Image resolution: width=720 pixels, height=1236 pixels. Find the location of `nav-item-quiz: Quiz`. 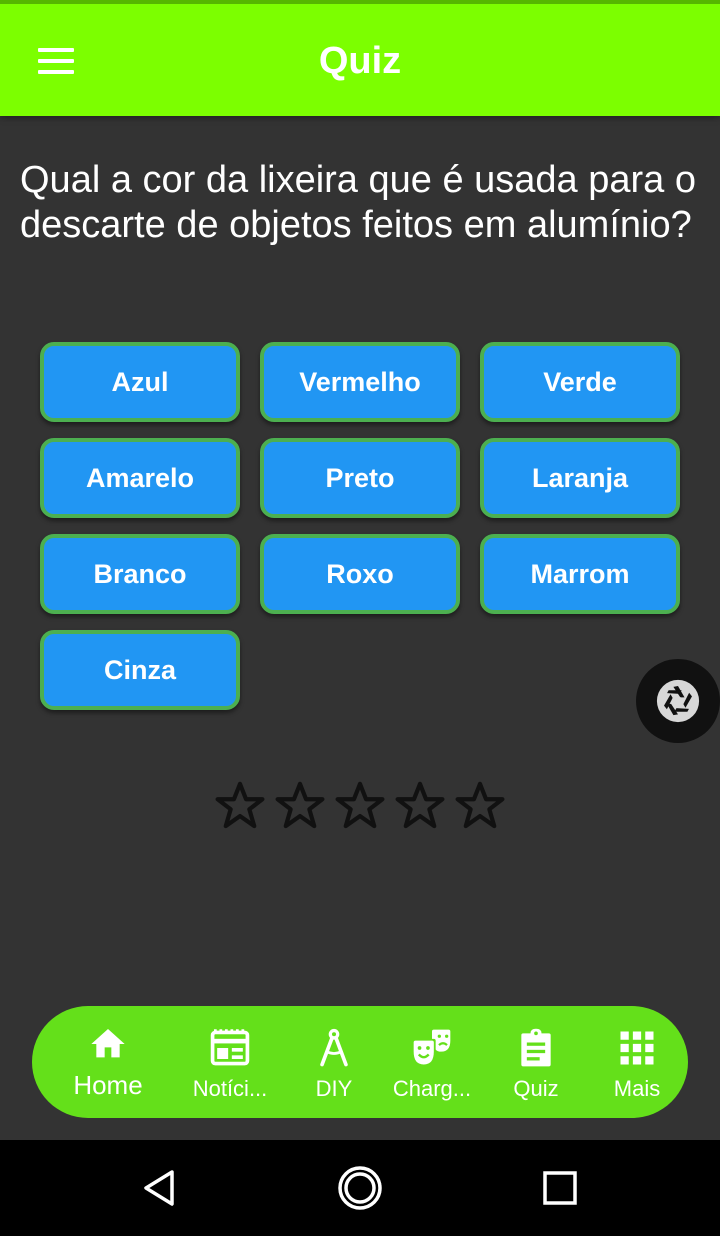

nav-item-quiz: Quiz is located at coordinates (536, 1062).